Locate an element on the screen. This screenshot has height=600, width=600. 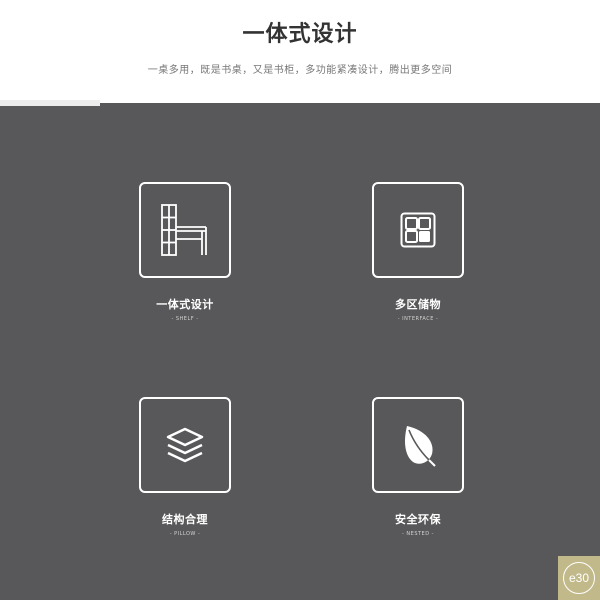
feature-title: 一体式设计 is located at coordinates (185, 304).